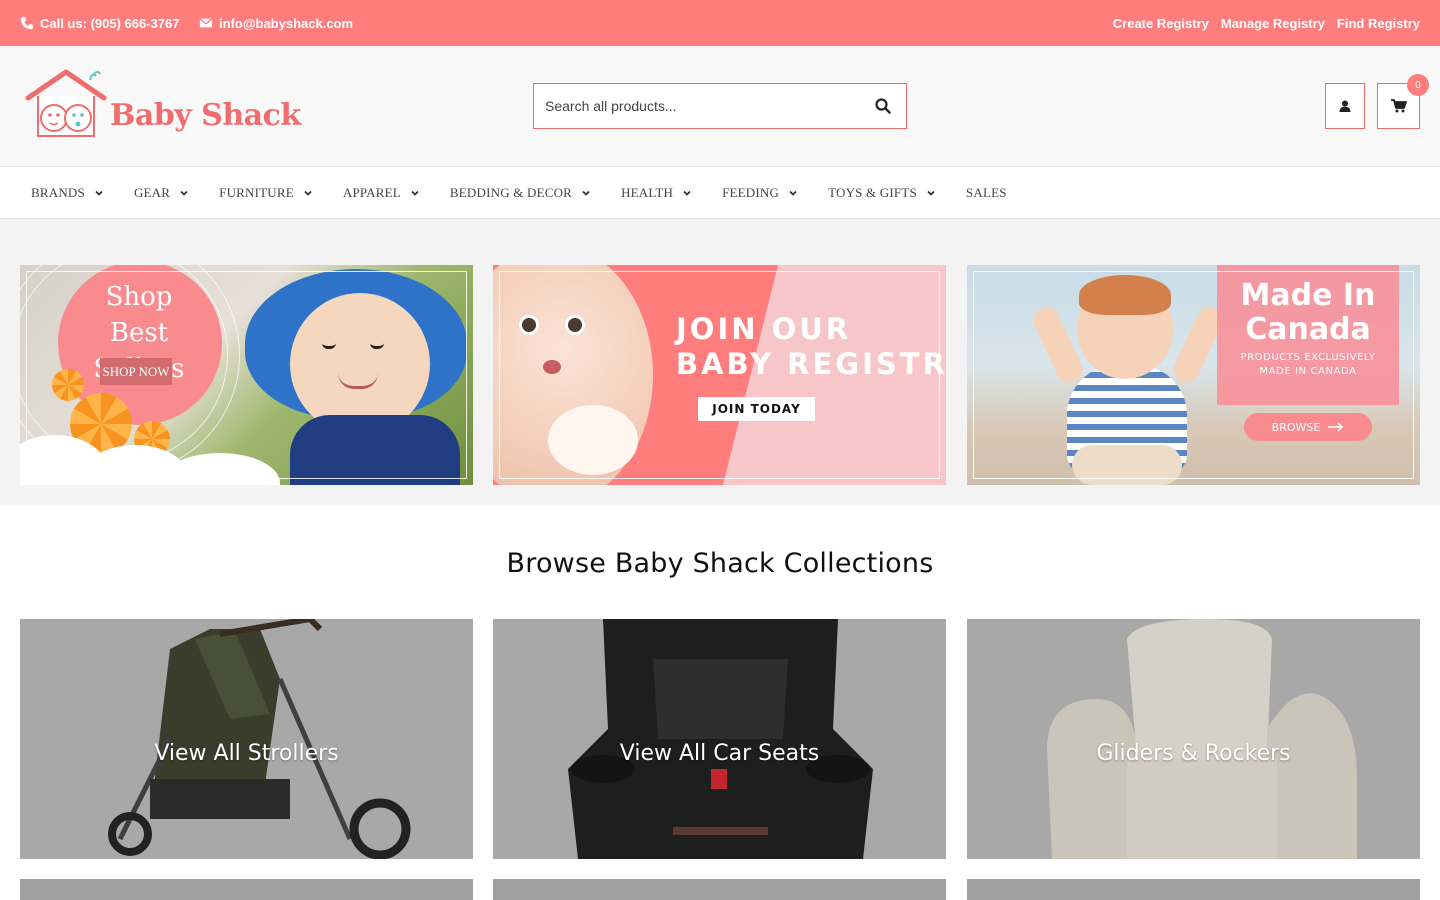 This screenshot has height=900, width=1440. Describe the element at coordinates (552, 367) in the screenshot. I see `baby-mouth` at that location.